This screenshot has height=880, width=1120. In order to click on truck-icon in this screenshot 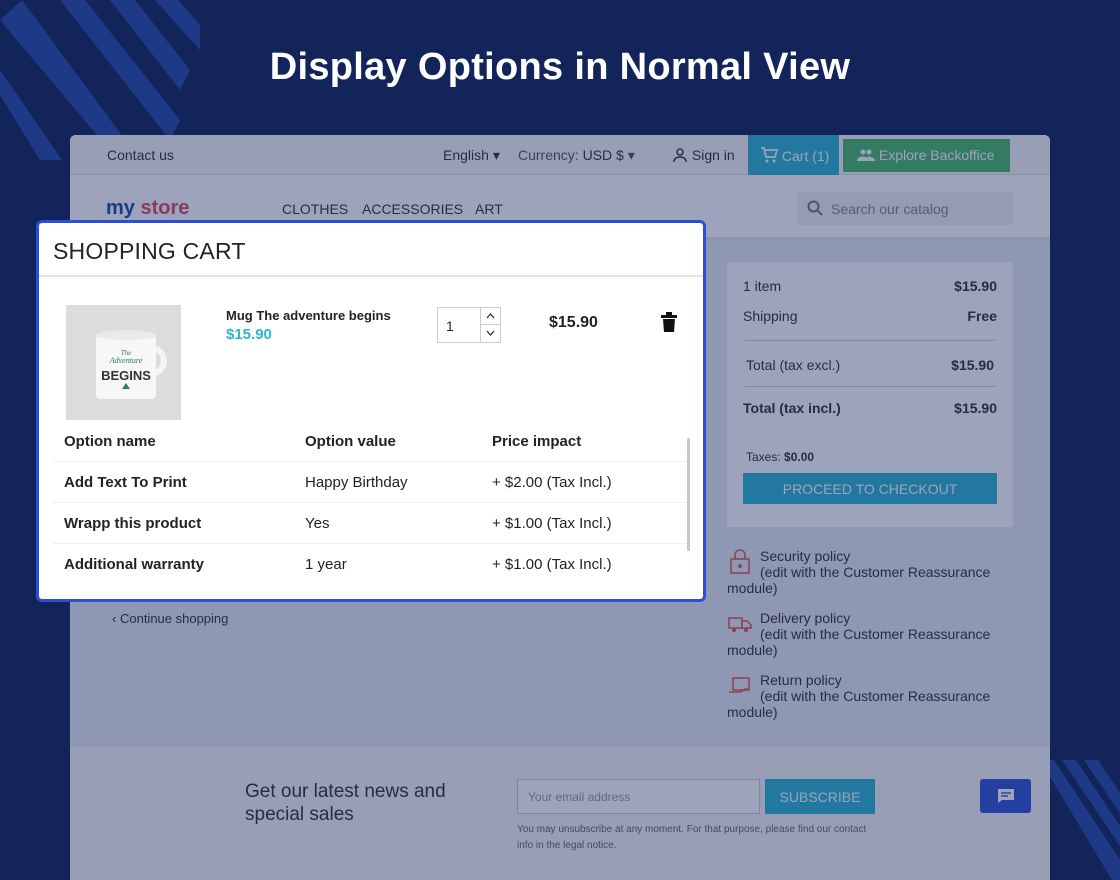, I will do `click(740, 624)`.